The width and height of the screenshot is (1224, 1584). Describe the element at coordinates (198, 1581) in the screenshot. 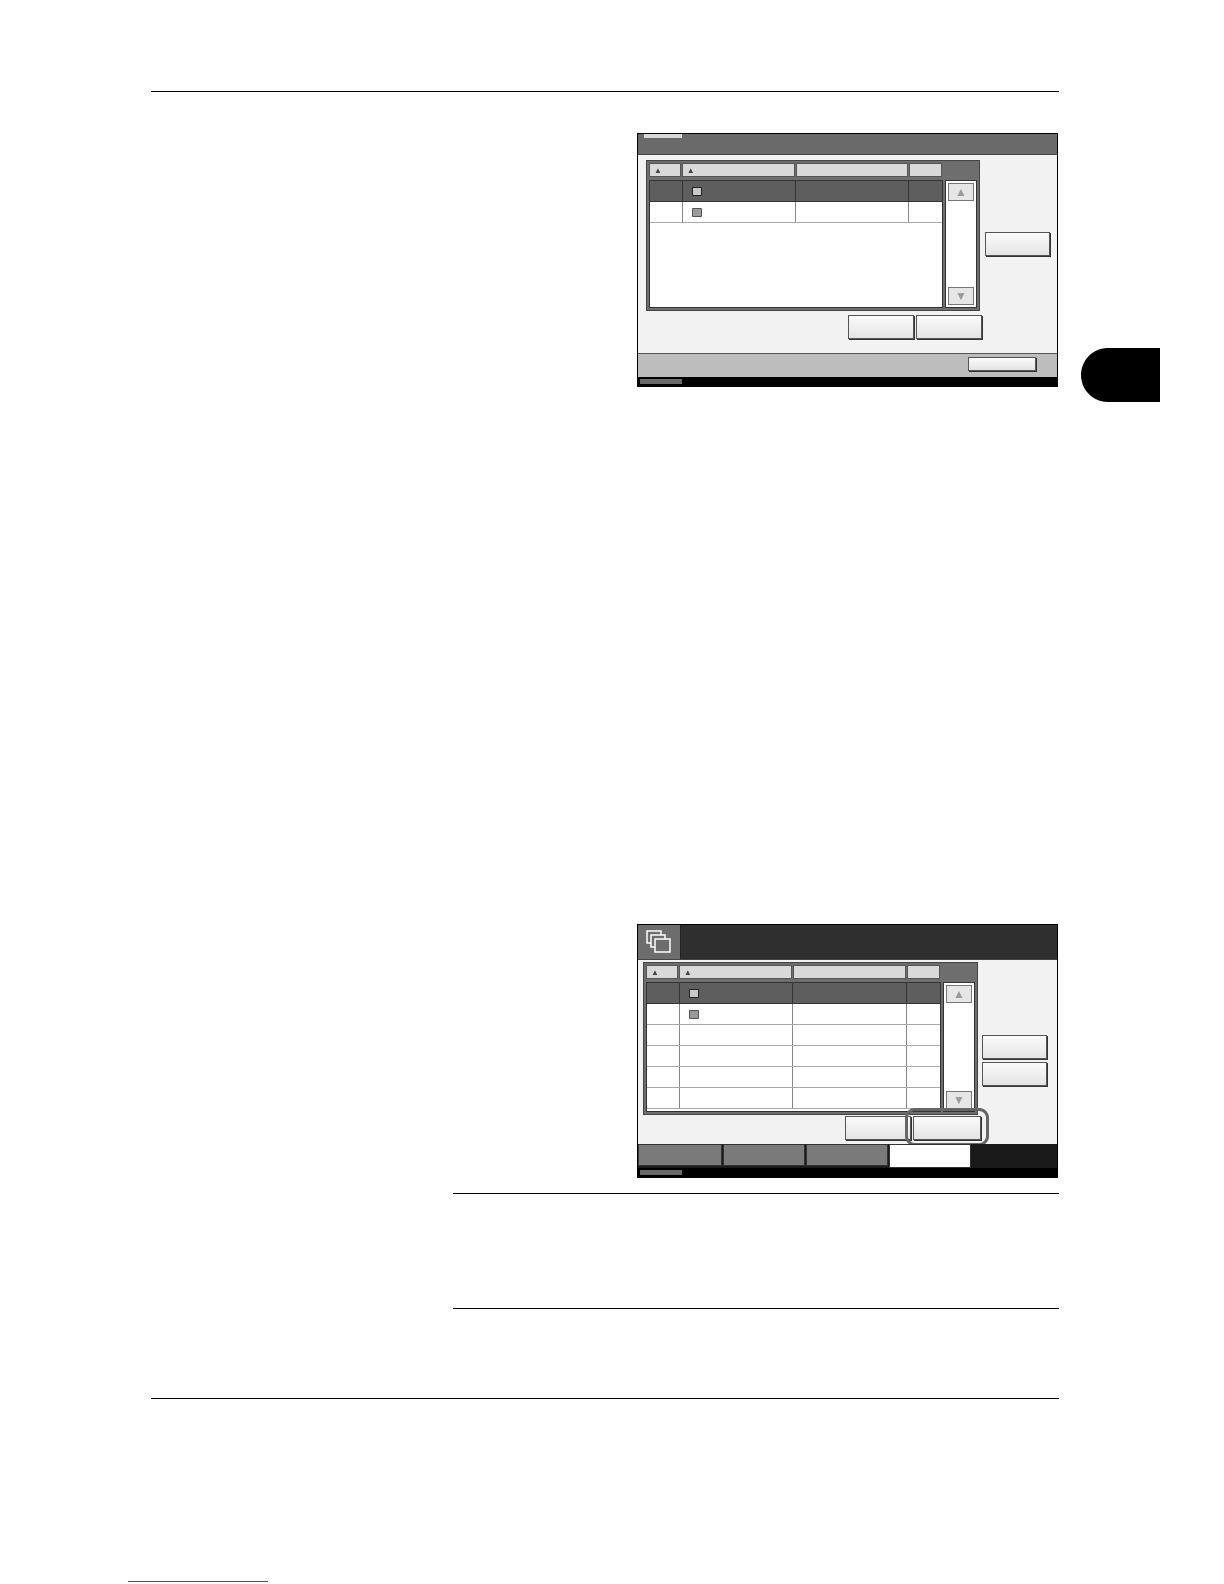

I see `footer-link` at that location.